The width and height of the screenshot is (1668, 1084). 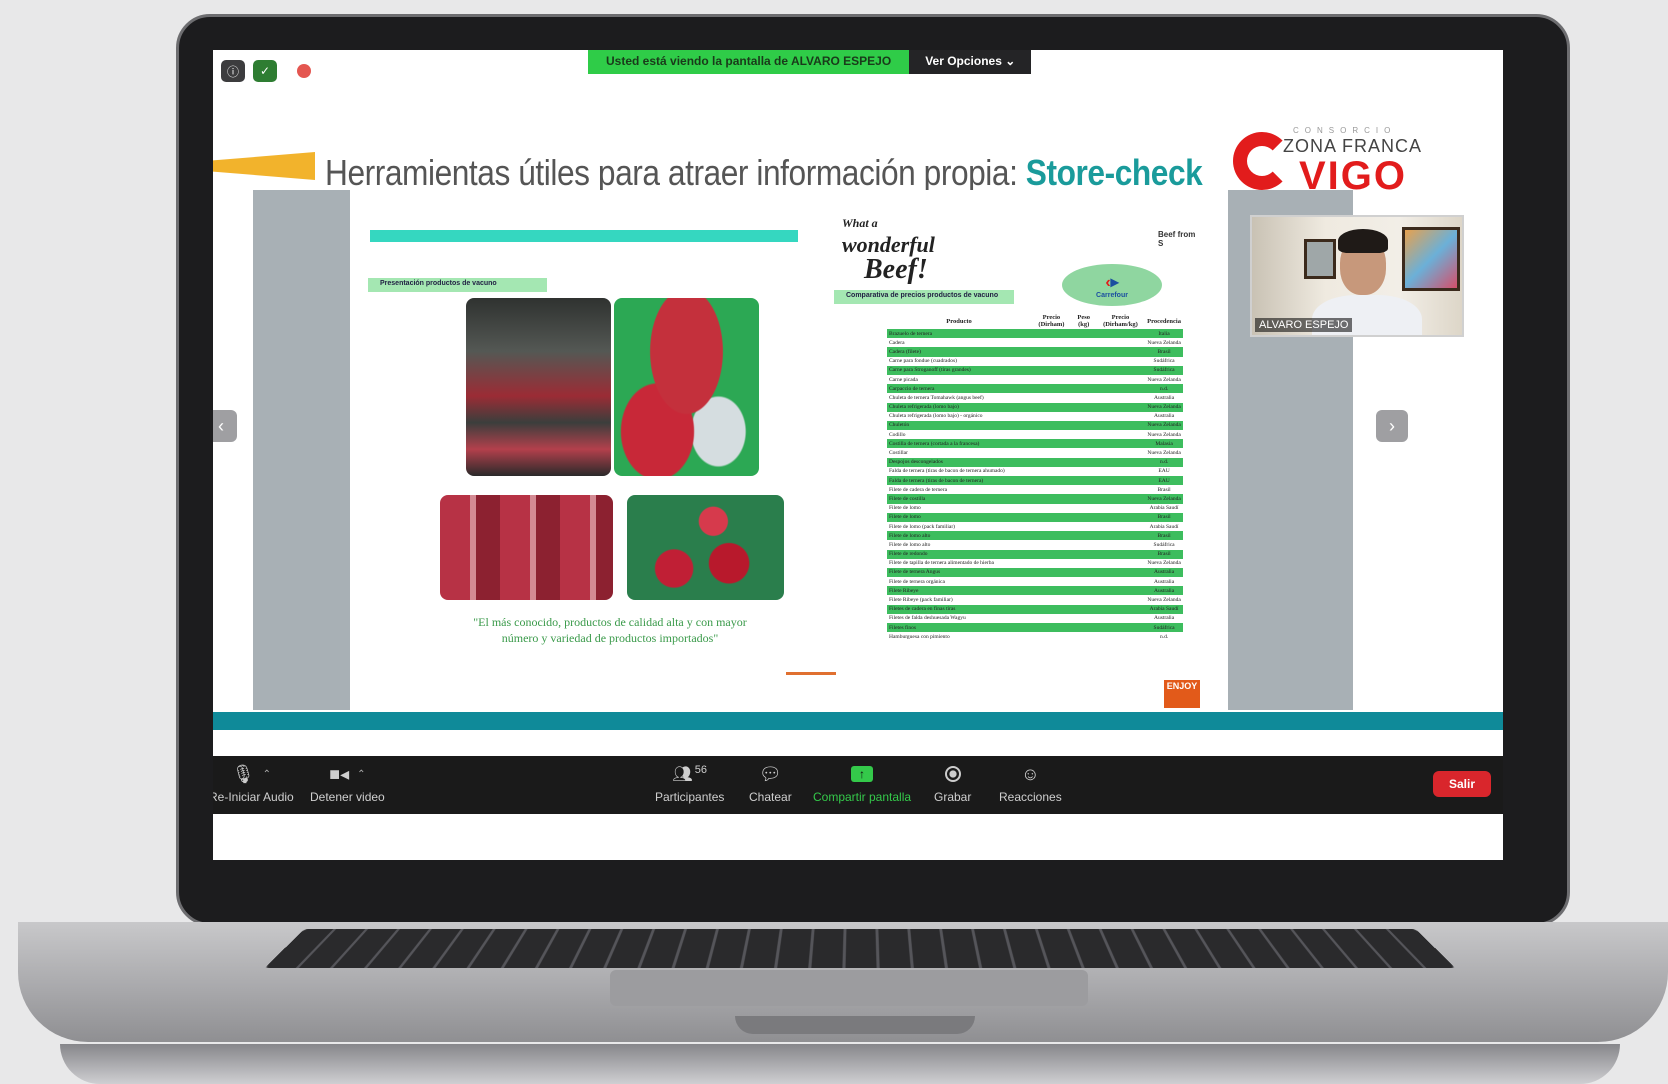 I want to click on security-shield-icon: ✓, so click(x=265, y=71).